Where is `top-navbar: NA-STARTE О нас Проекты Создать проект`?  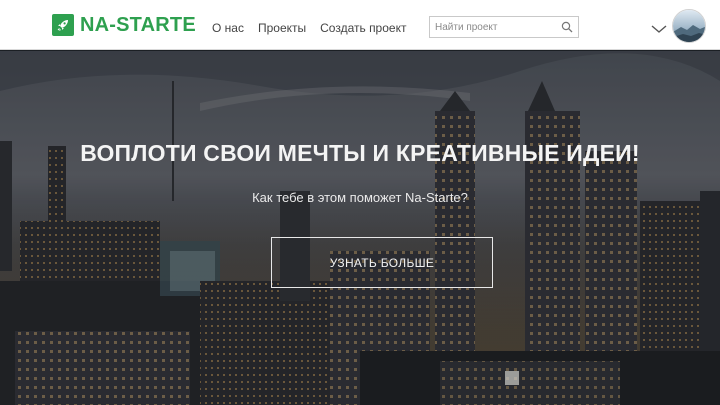 top-navbar: NA-STARTE О нас Проекты Создать проект is located at coordinates (360, 25).